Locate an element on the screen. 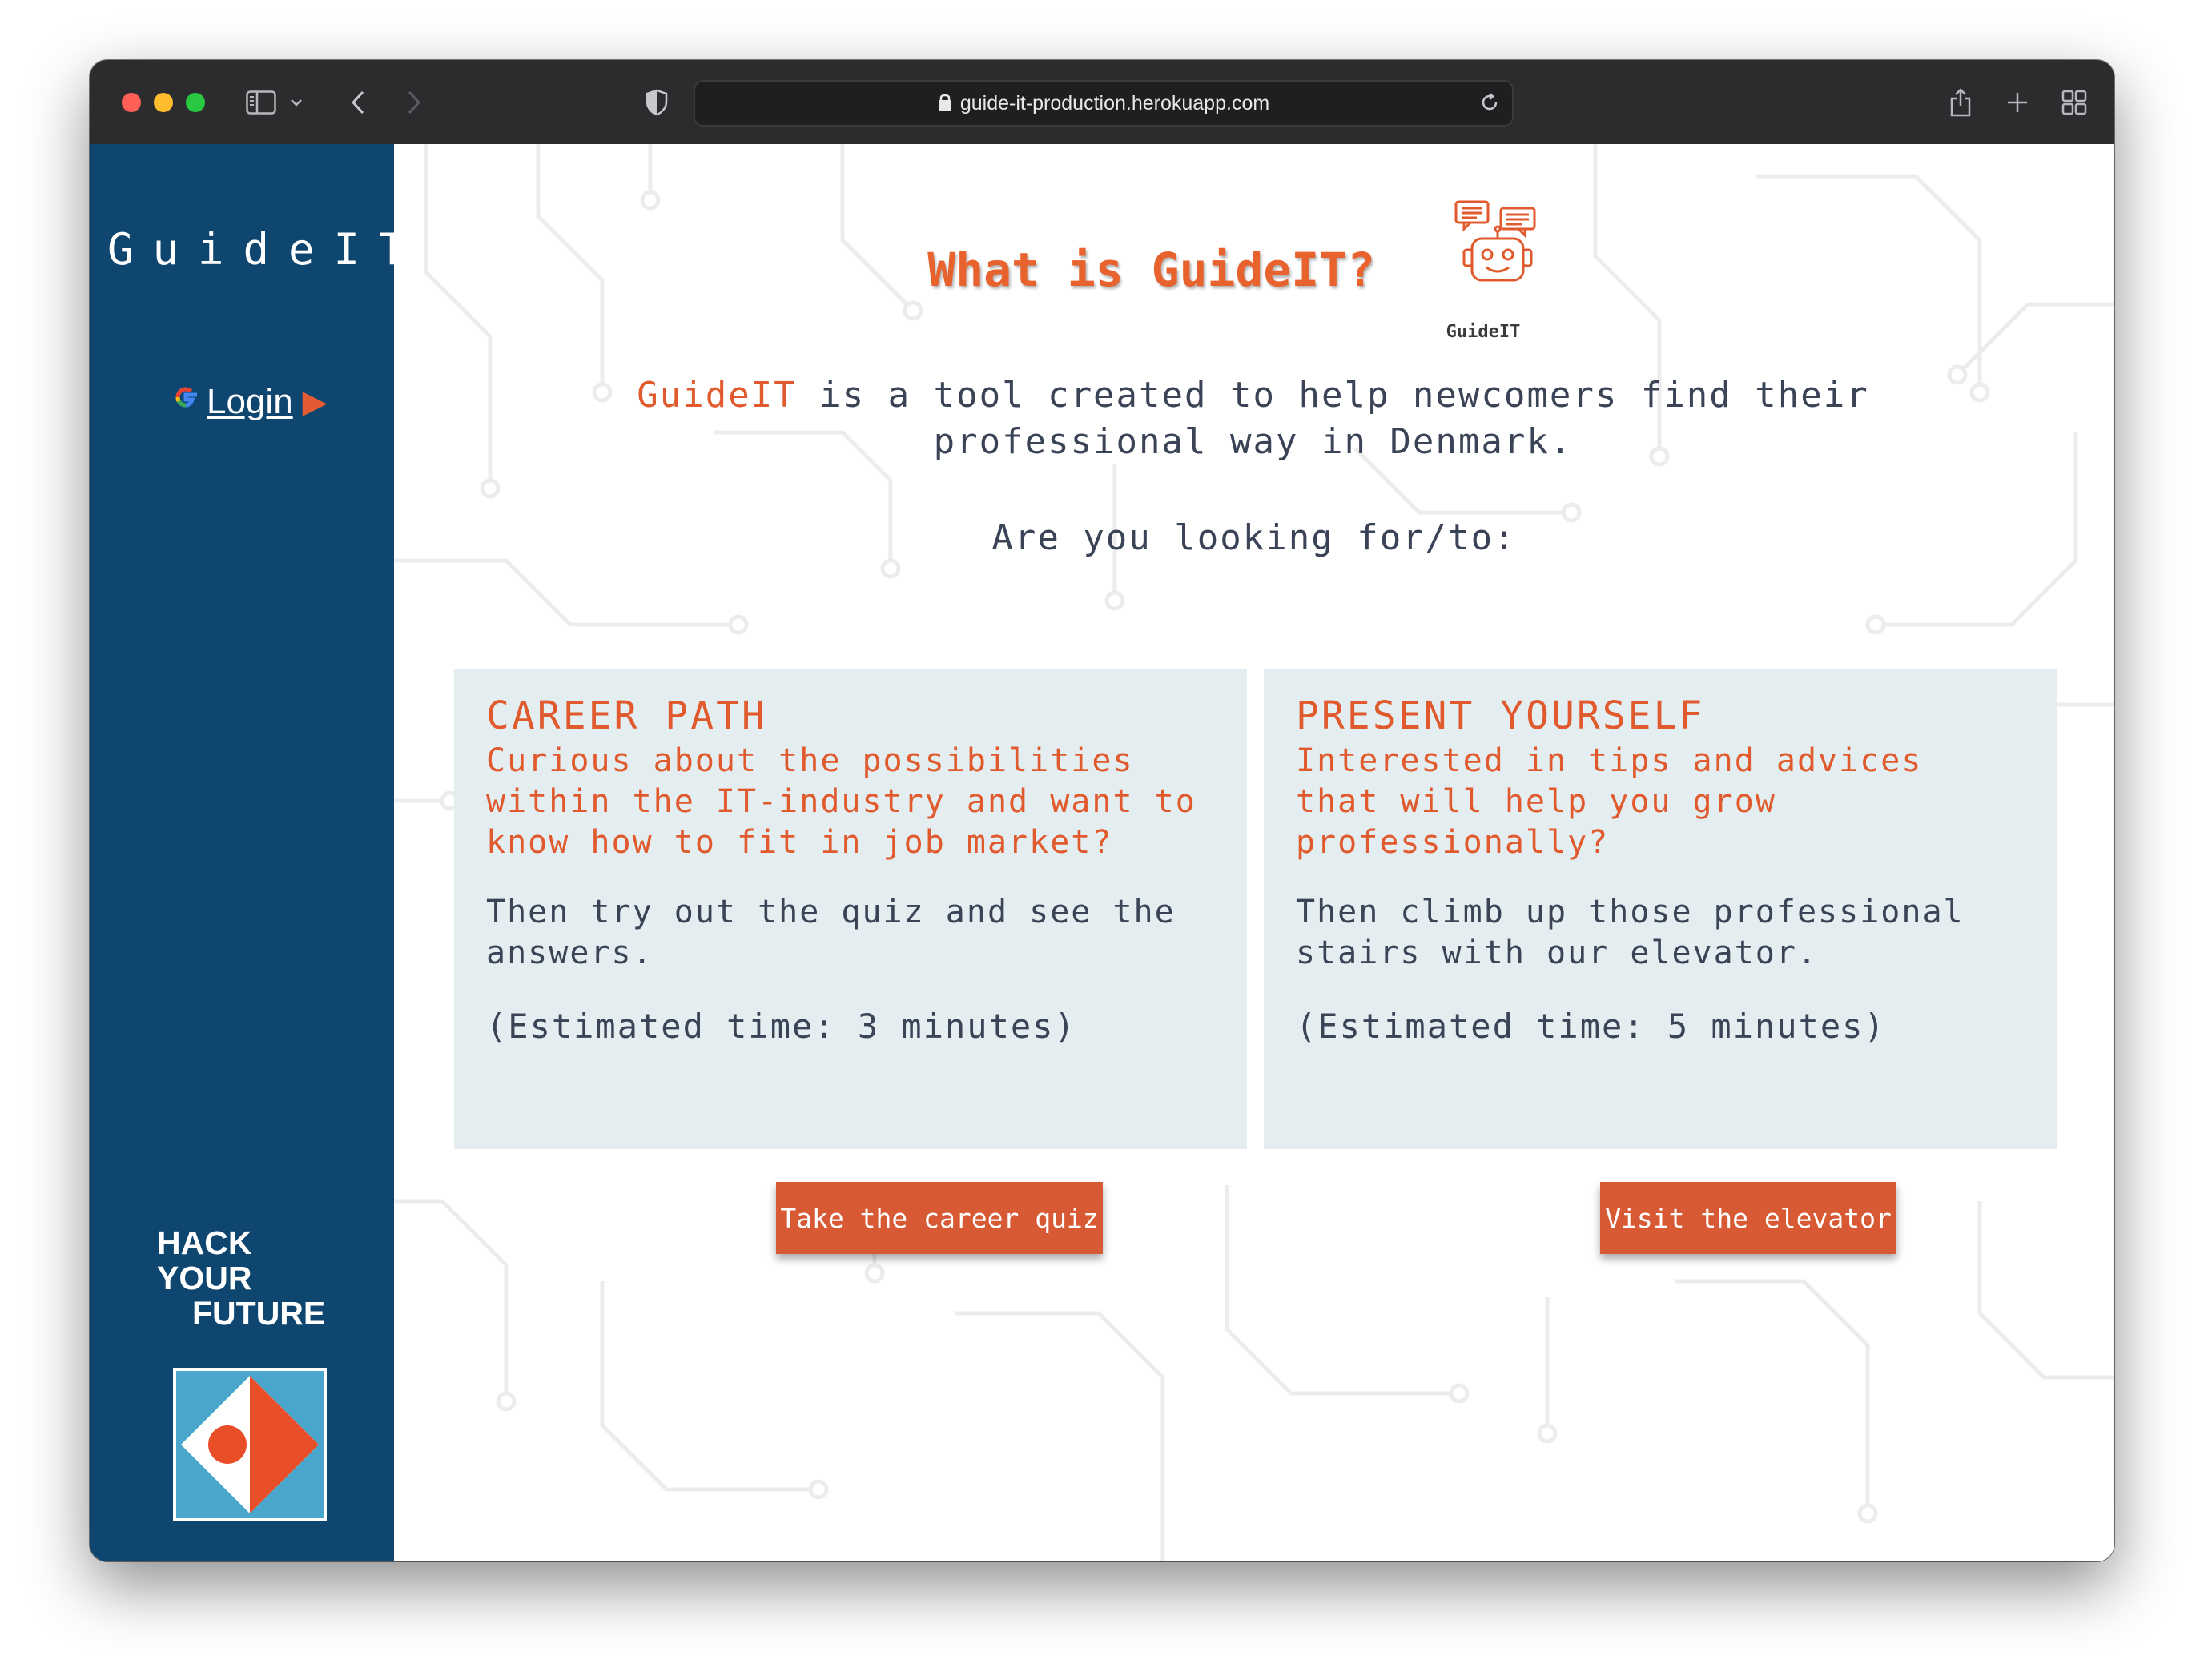 Image resolution: width=2204 pixels, height=1680 pixels. reload-icon is located at coordinates (1489, 104).